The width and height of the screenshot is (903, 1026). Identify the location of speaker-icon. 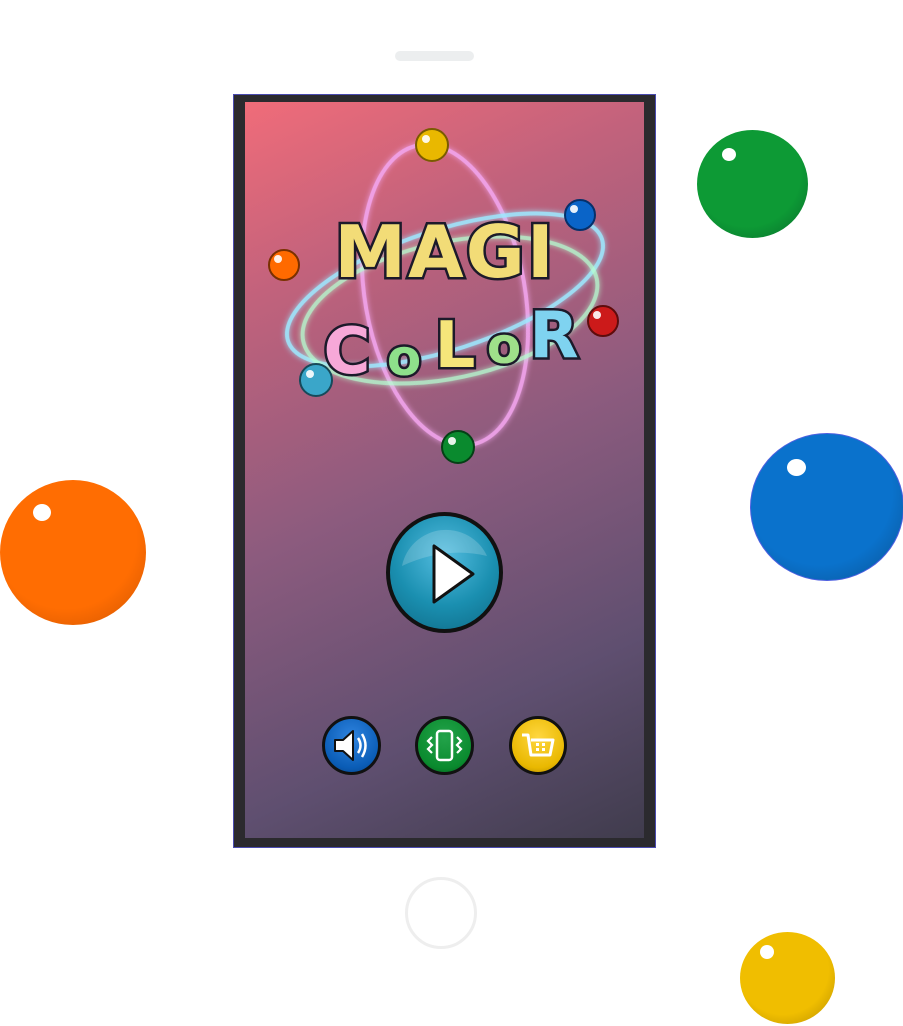
(350, 745).